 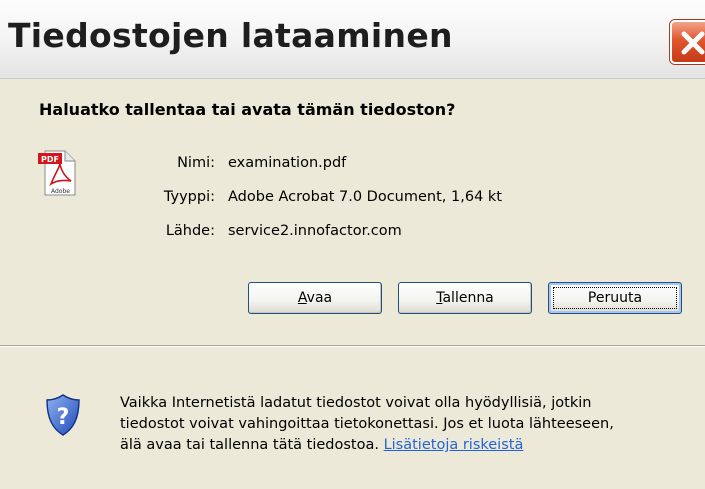 I want to click on security-shield-question-icon: ?, so click(x=63, y=415).